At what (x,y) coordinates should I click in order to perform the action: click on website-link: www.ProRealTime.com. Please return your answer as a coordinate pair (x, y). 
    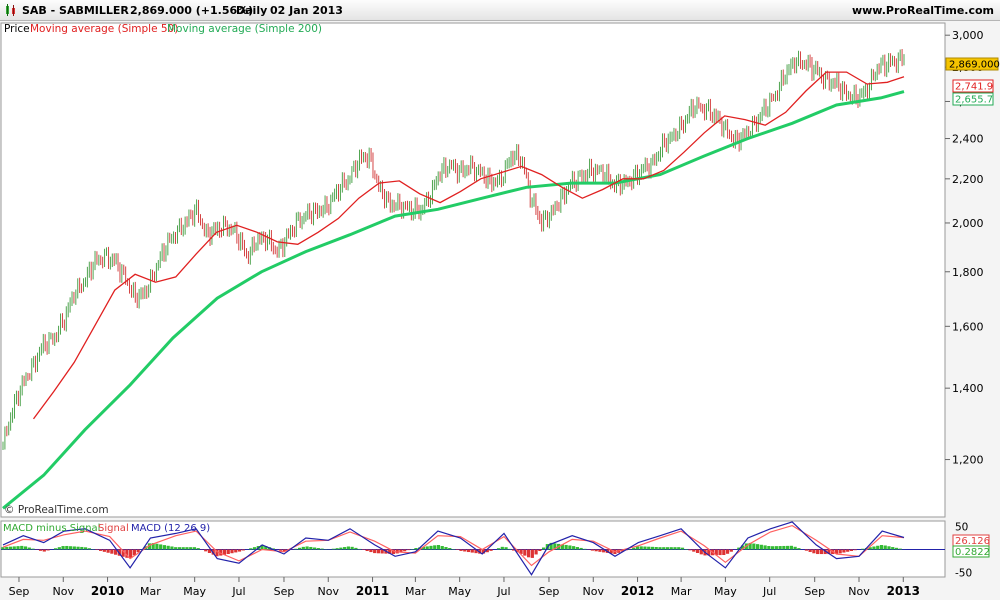
    Looking at the image, I should click on (923, 10).